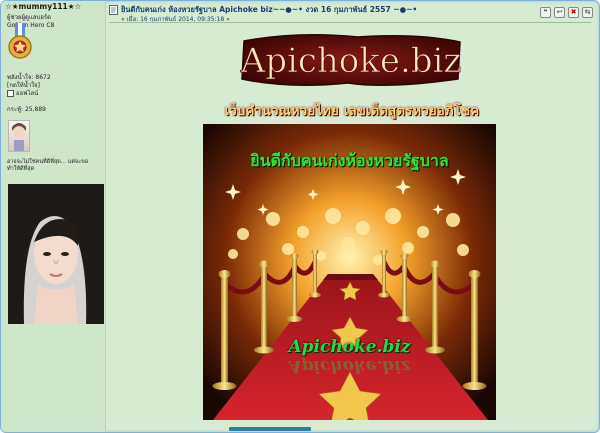  I want to click on site-logo: Apichoke.biz, so click(350, 60).